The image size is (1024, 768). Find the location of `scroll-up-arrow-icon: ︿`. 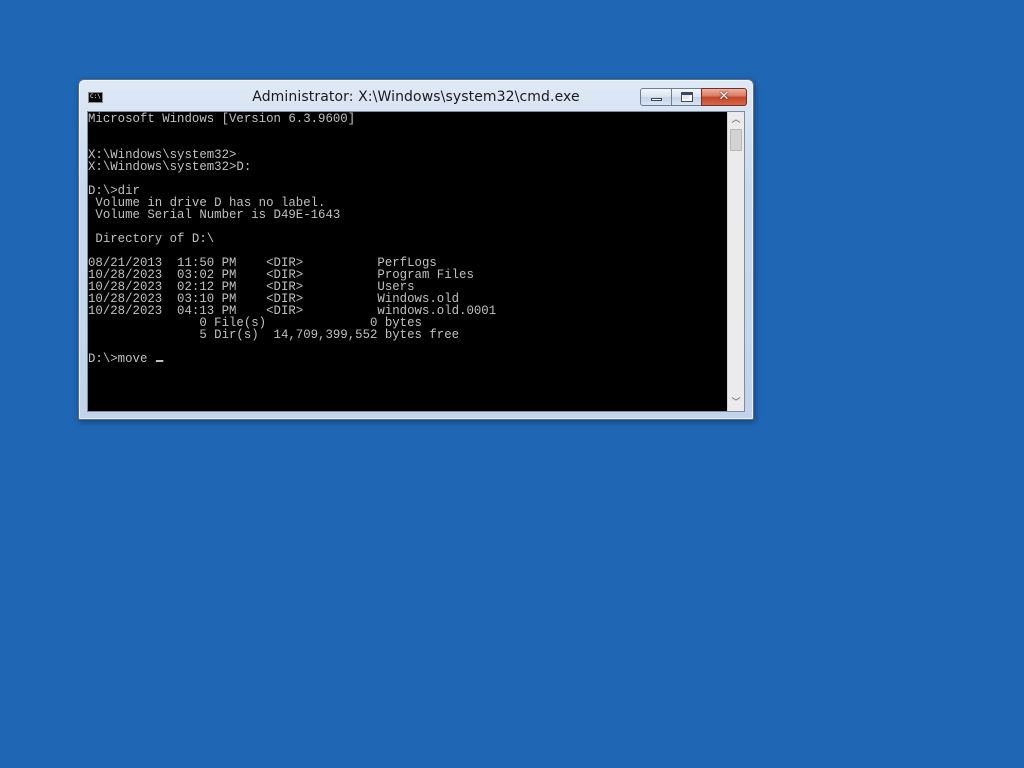

scroll-up-arrow-icon: ︿ is located at coordinates (736, 120).